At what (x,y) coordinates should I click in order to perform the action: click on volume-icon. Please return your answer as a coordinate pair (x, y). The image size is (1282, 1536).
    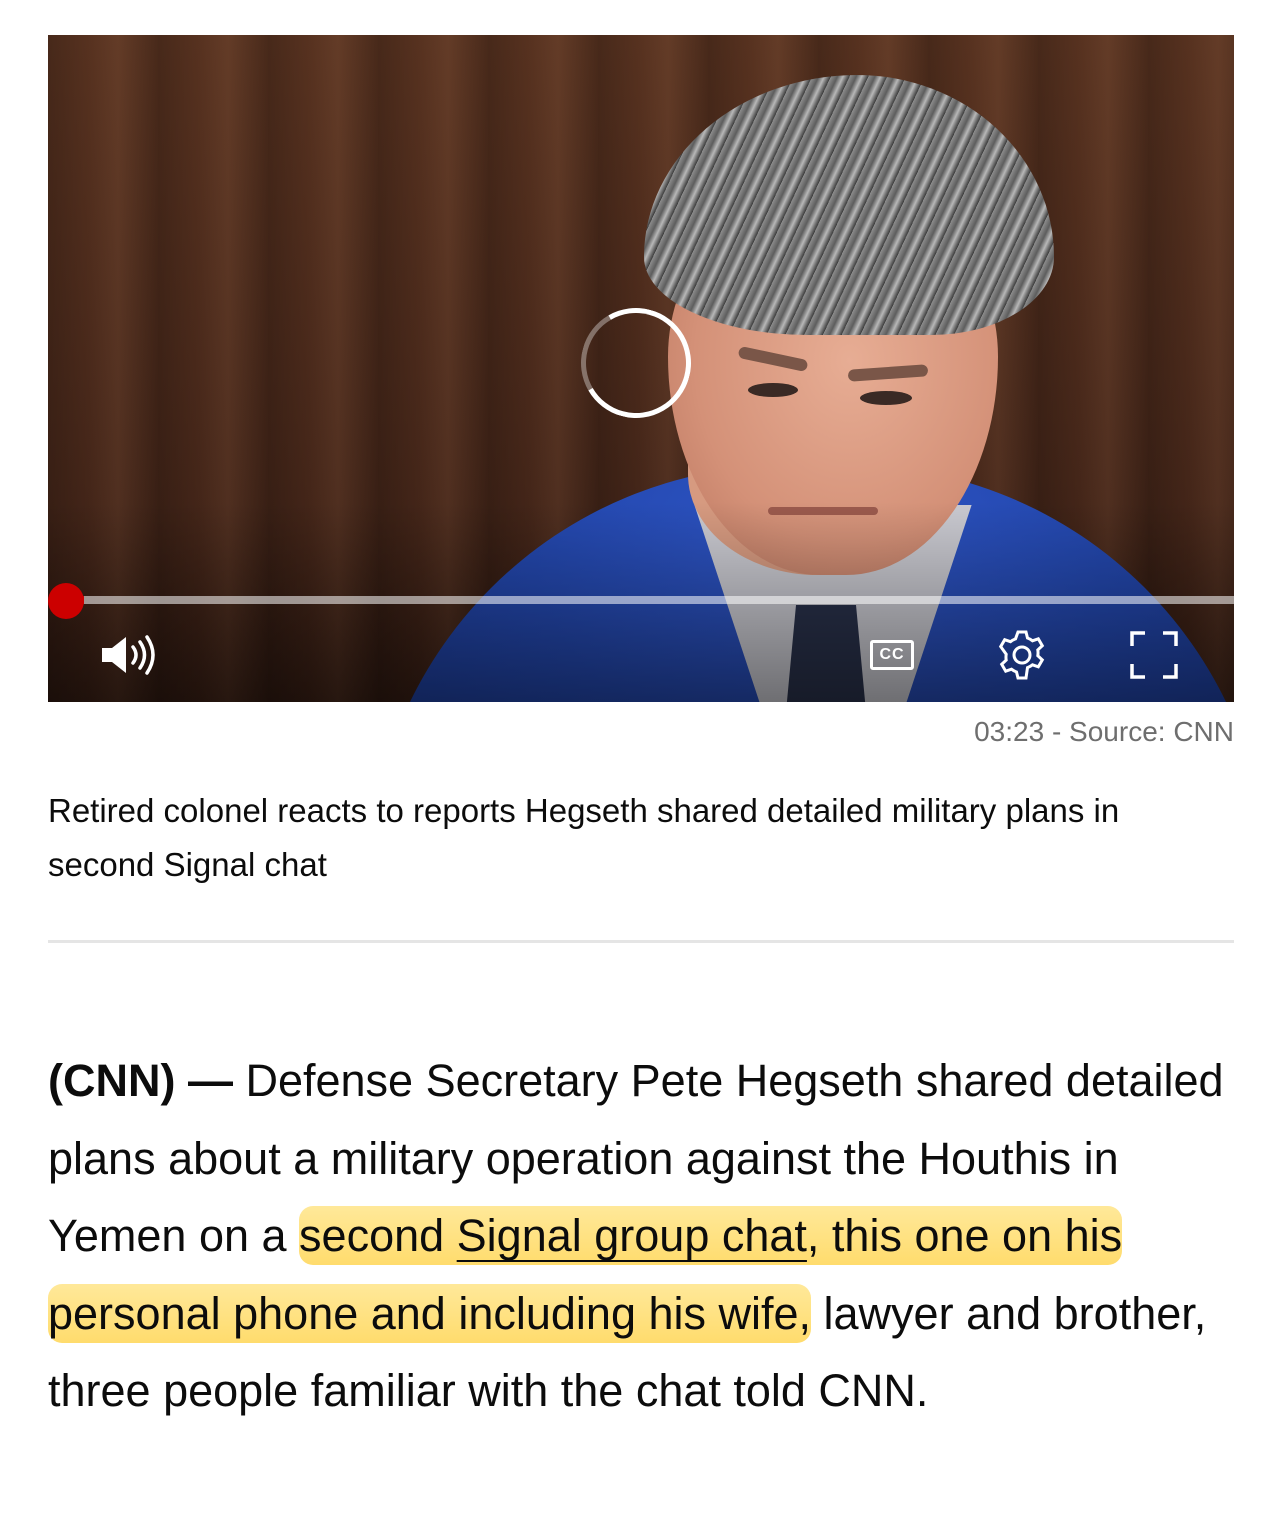
    Looking at the image, I should click on (128, 655).